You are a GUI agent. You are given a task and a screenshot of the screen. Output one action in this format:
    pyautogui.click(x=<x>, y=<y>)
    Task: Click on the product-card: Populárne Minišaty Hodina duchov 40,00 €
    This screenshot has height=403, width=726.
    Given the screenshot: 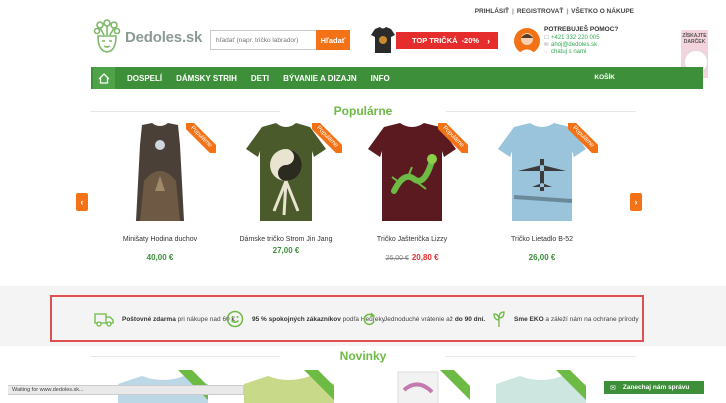 What is the action you would take?
    pyautogui.click(x=160, y=191)
    